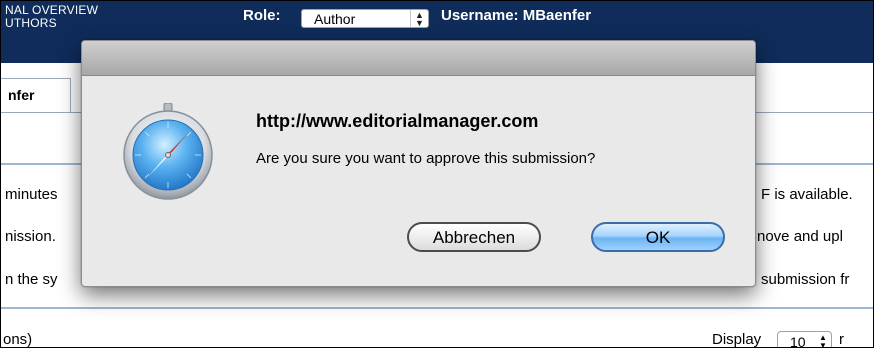 This screenshot has height=349, width=875. Describe the element at coordinates (36, 95) in the screenshot. I see `tab-user: nfer` at that location.